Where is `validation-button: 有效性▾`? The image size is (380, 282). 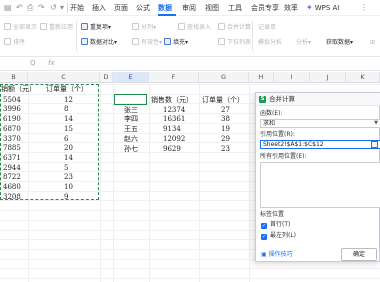
validation-button: 有效性▾ is located at coordinates (147, 42).